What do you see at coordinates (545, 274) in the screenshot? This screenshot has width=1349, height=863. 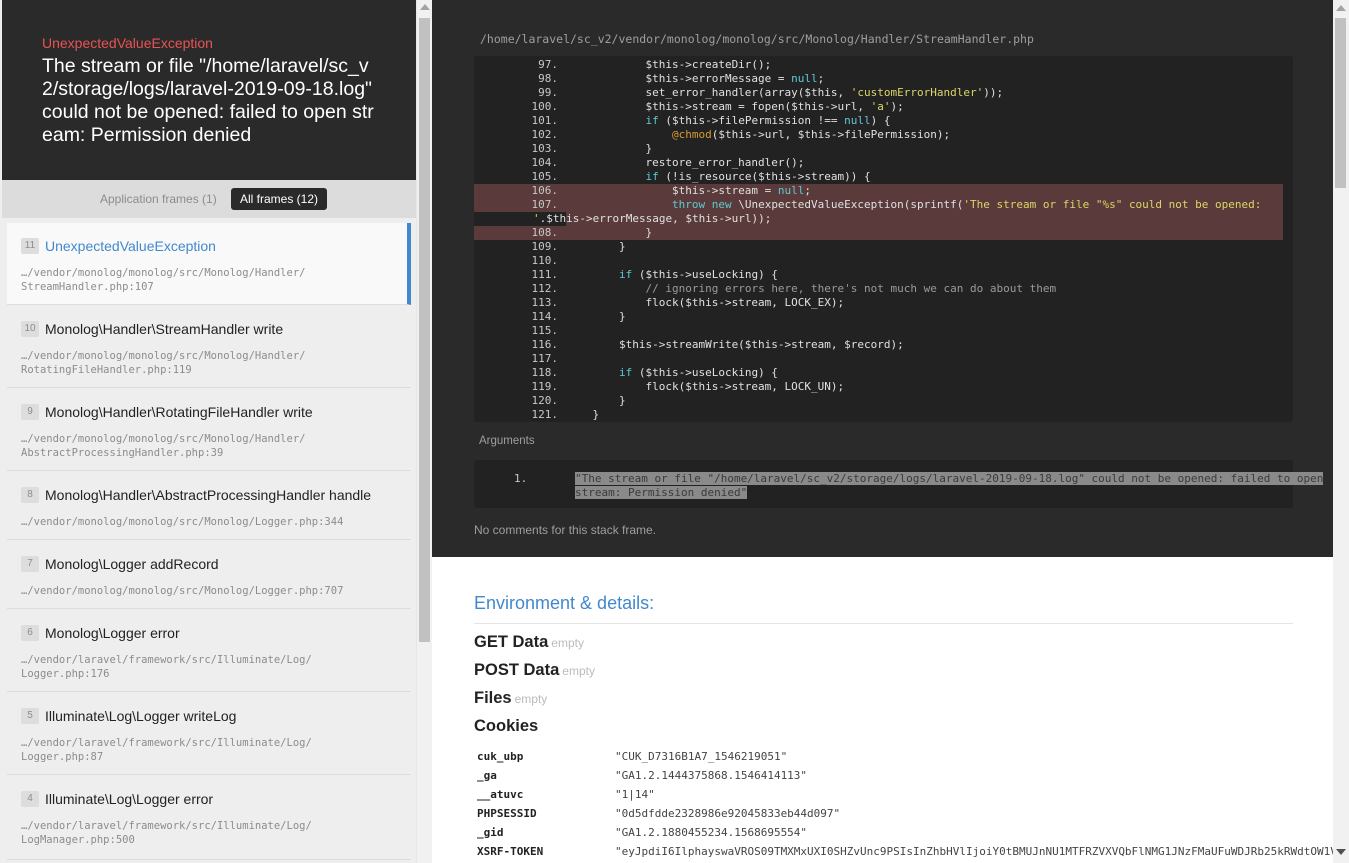 I see `line-number: 111.` at bounding box center [545, 274].